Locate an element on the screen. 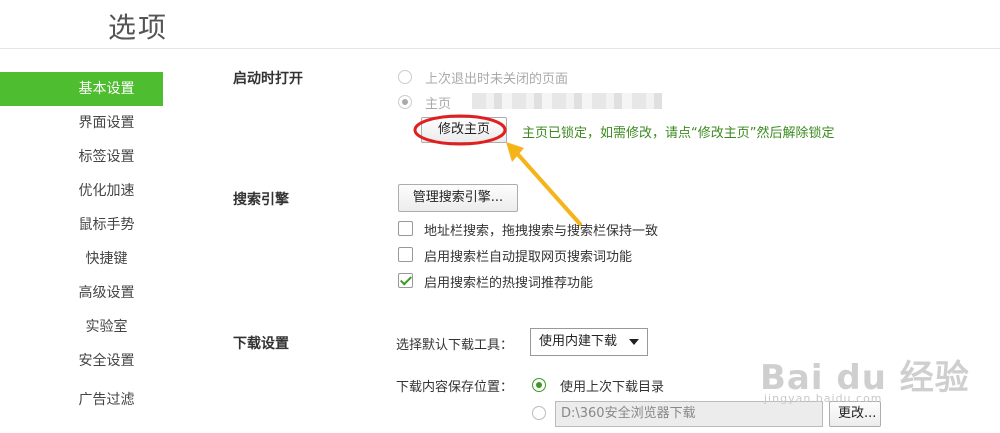  sidebar-item-tabs: 标签设置 is located at coordinates (81, 157).